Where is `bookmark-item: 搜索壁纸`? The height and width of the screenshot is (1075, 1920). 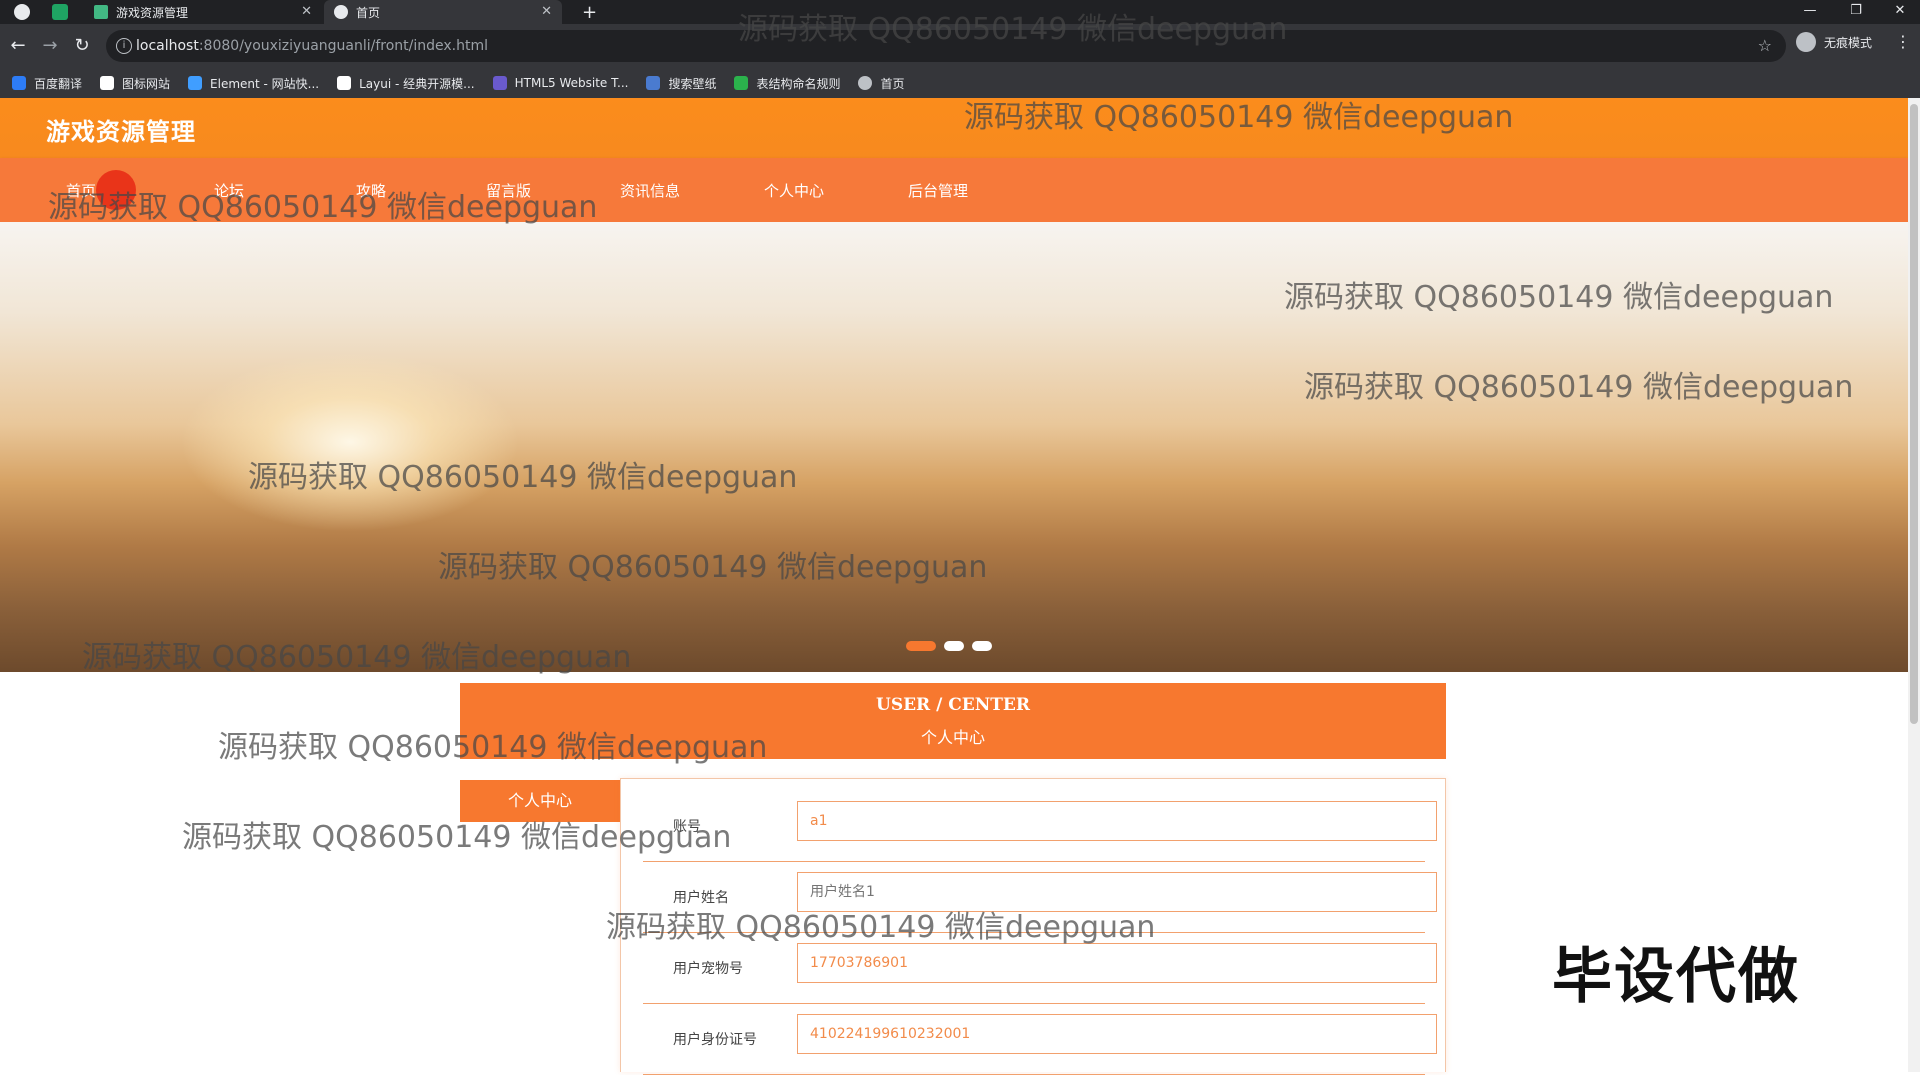
bookmark-item: 搜索壁纸 is located at coordinates (681, 83).